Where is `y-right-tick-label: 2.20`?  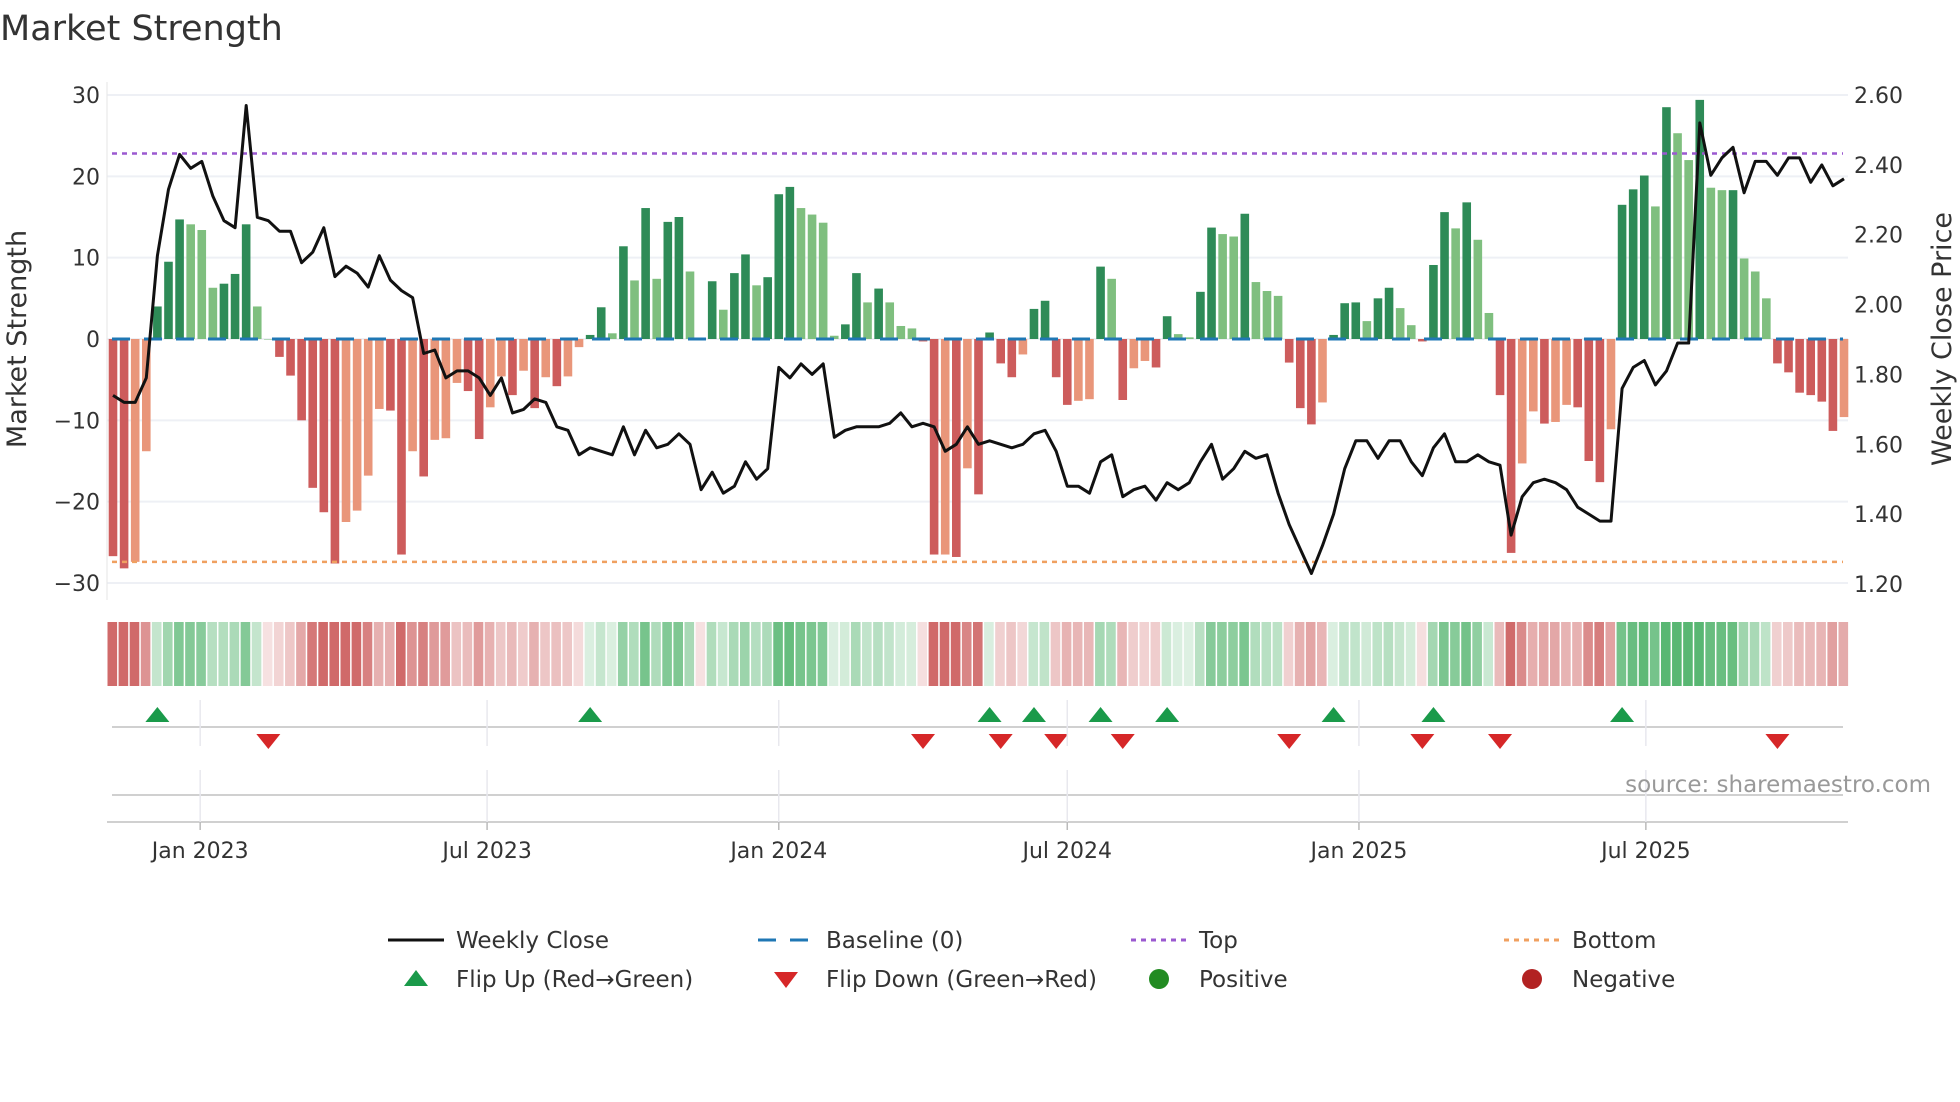
y-right-tick-label: 2.20 is located at coordinates (1878, 236).